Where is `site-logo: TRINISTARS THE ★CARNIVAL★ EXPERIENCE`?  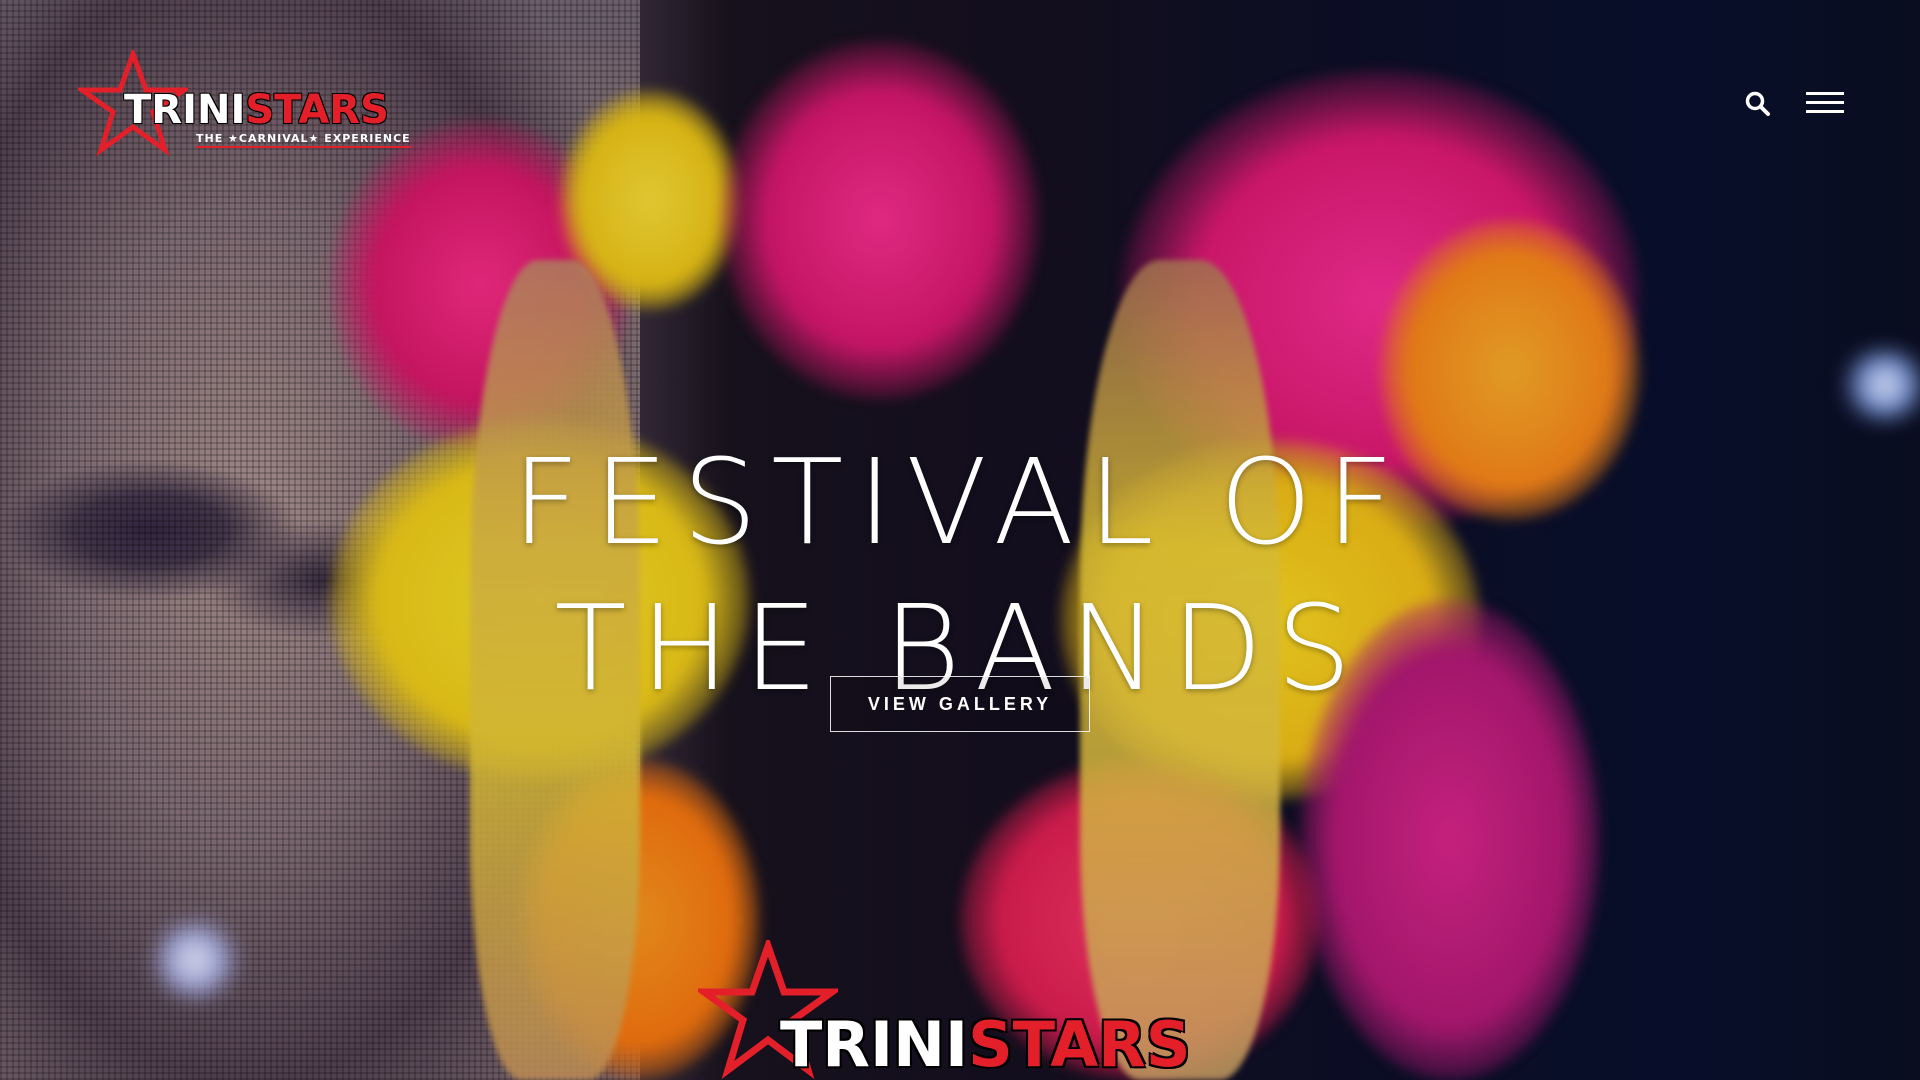 site-logo: TRINISTARS THE ★CARNIVAL★ EXPERIENCE is located at coordinates (244, 105).